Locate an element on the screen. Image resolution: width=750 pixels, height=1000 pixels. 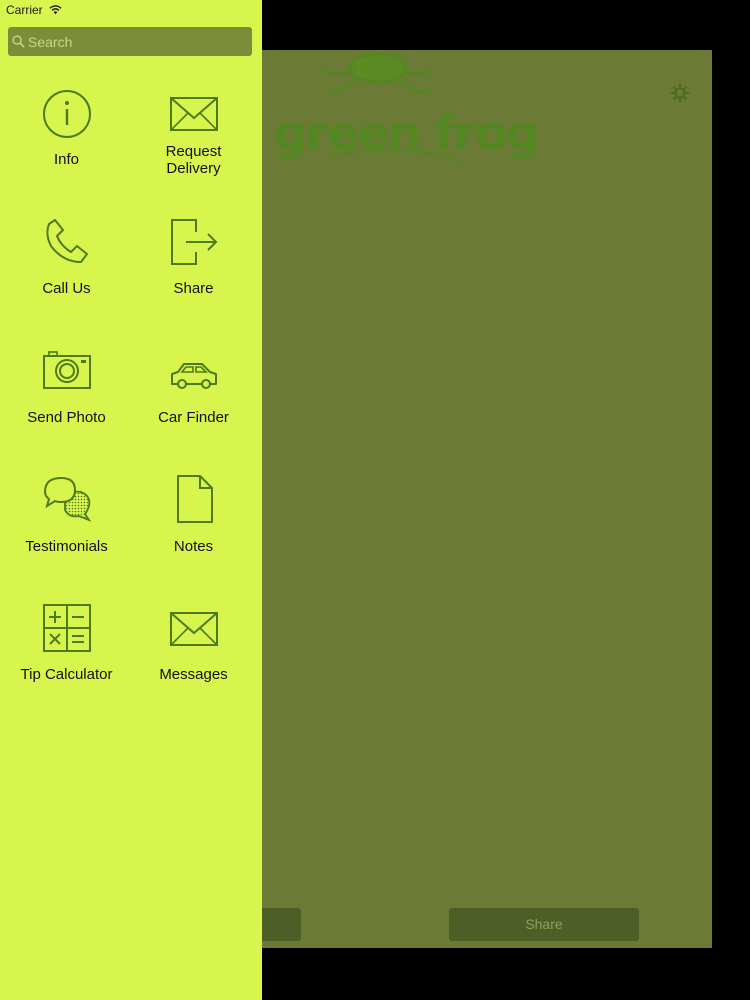
menu-item-label: Messages is located at coordinates (193, 674).